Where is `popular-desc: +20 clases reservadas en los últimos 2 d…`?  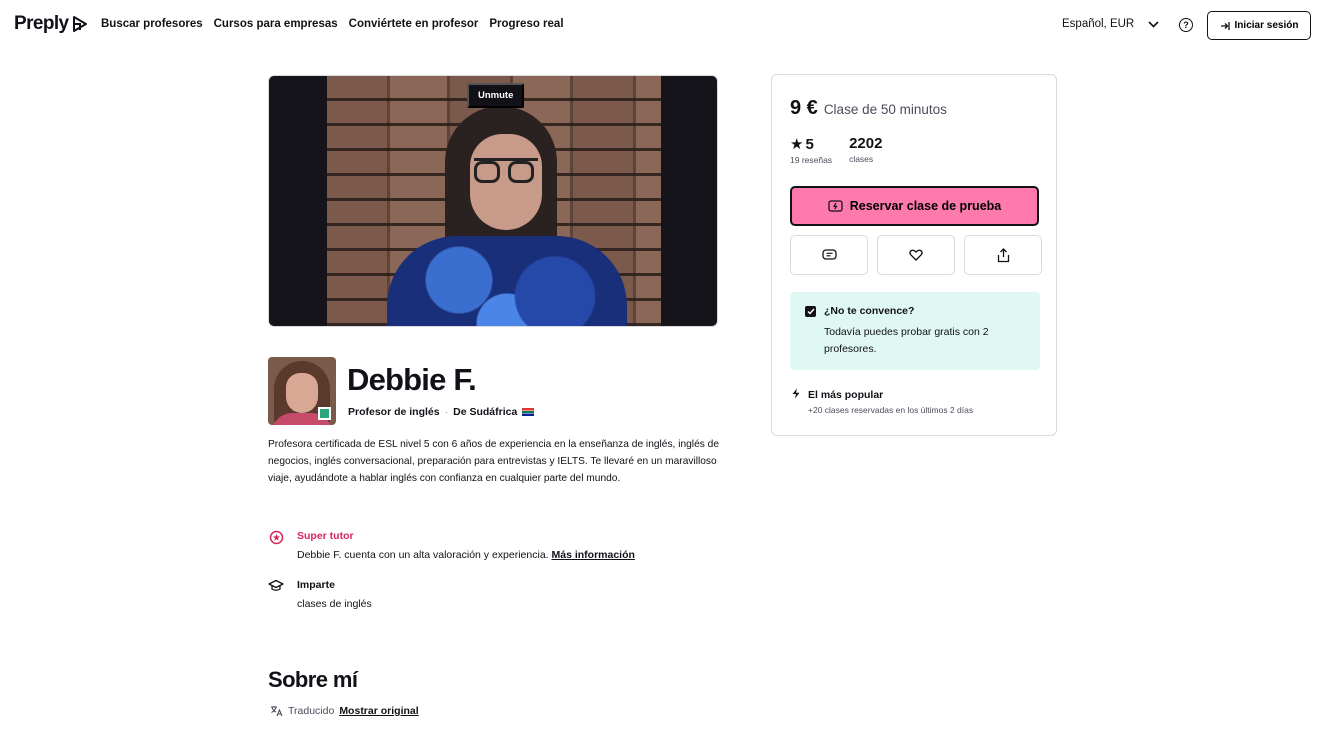
popular-desc: +20 clases reservadas en los últimos 2 d… is located at coordinates (891, 410).